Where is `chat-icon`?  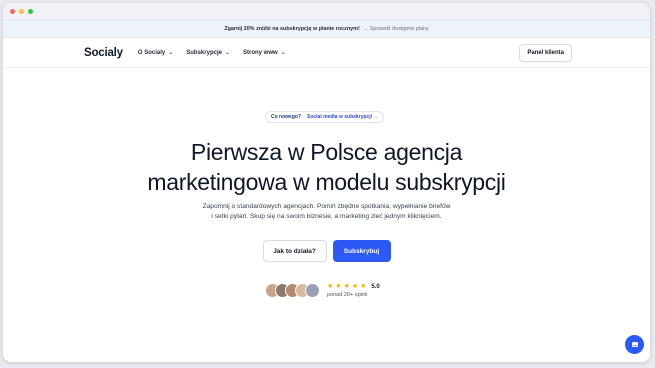
chat-icon is located at coordinates (634, 344).